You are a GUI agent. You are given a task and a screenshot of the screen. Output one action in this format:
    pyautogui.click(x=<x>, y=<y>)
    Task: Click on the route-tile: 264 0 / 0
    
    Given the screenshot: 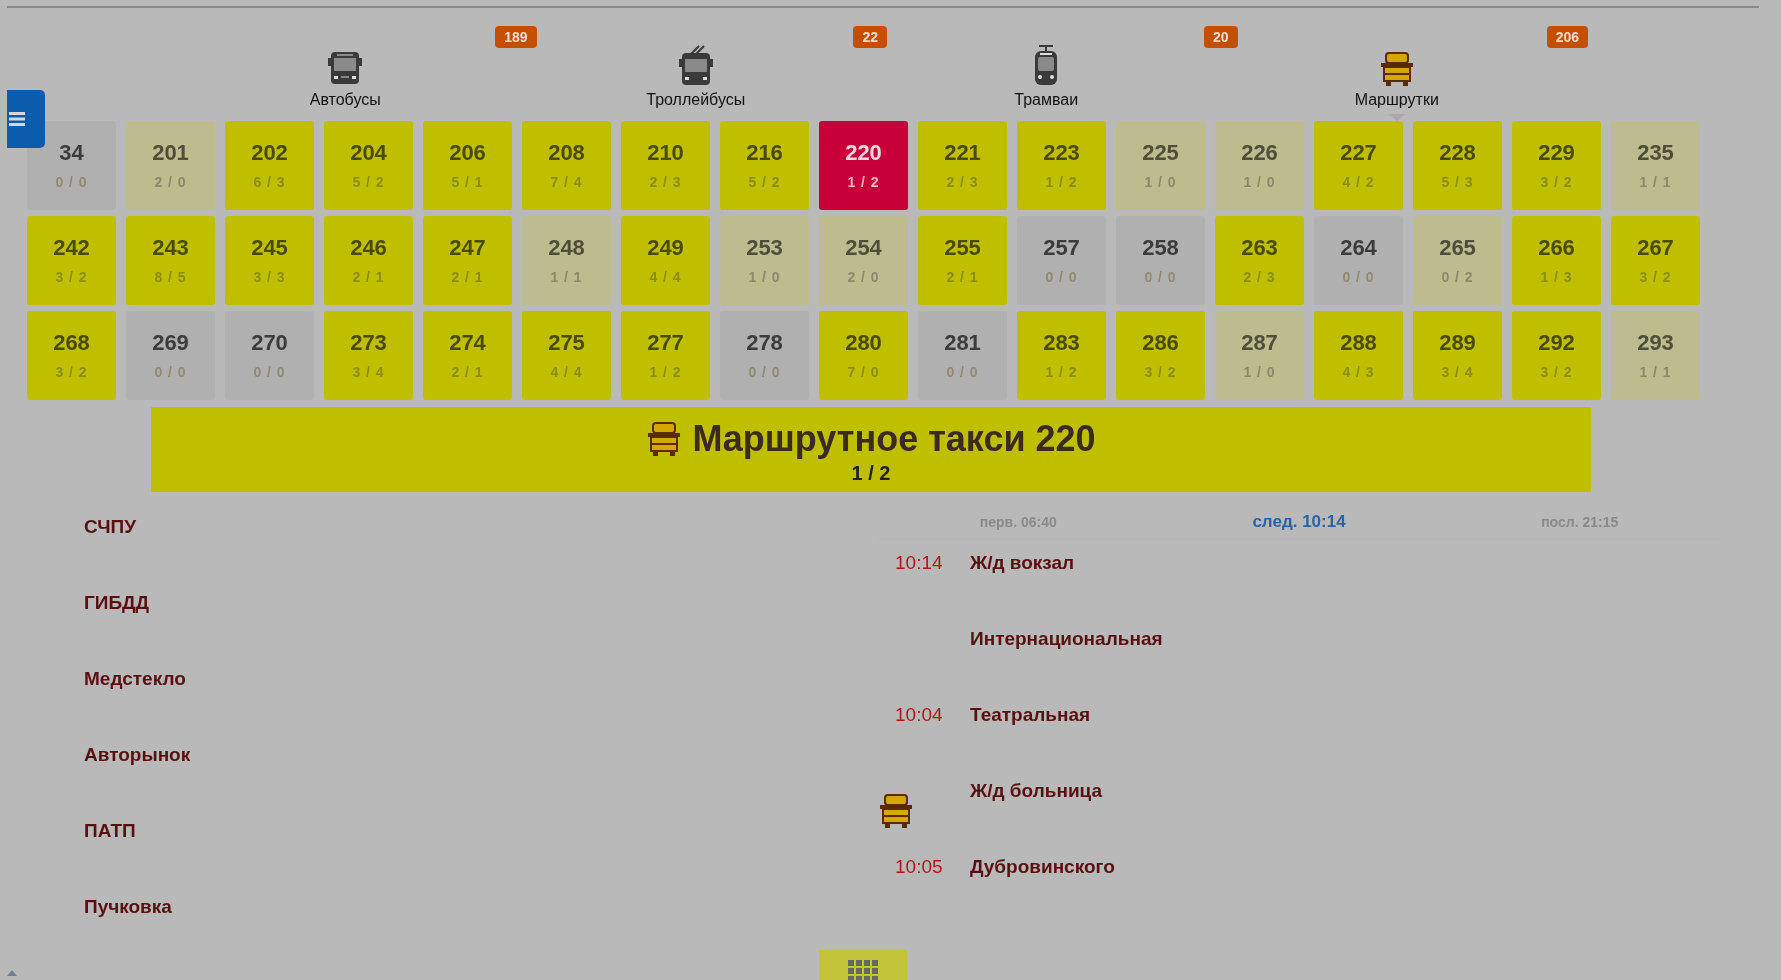 What is the action you would take?
    pyautogui.click(x=1358, y=260)
    